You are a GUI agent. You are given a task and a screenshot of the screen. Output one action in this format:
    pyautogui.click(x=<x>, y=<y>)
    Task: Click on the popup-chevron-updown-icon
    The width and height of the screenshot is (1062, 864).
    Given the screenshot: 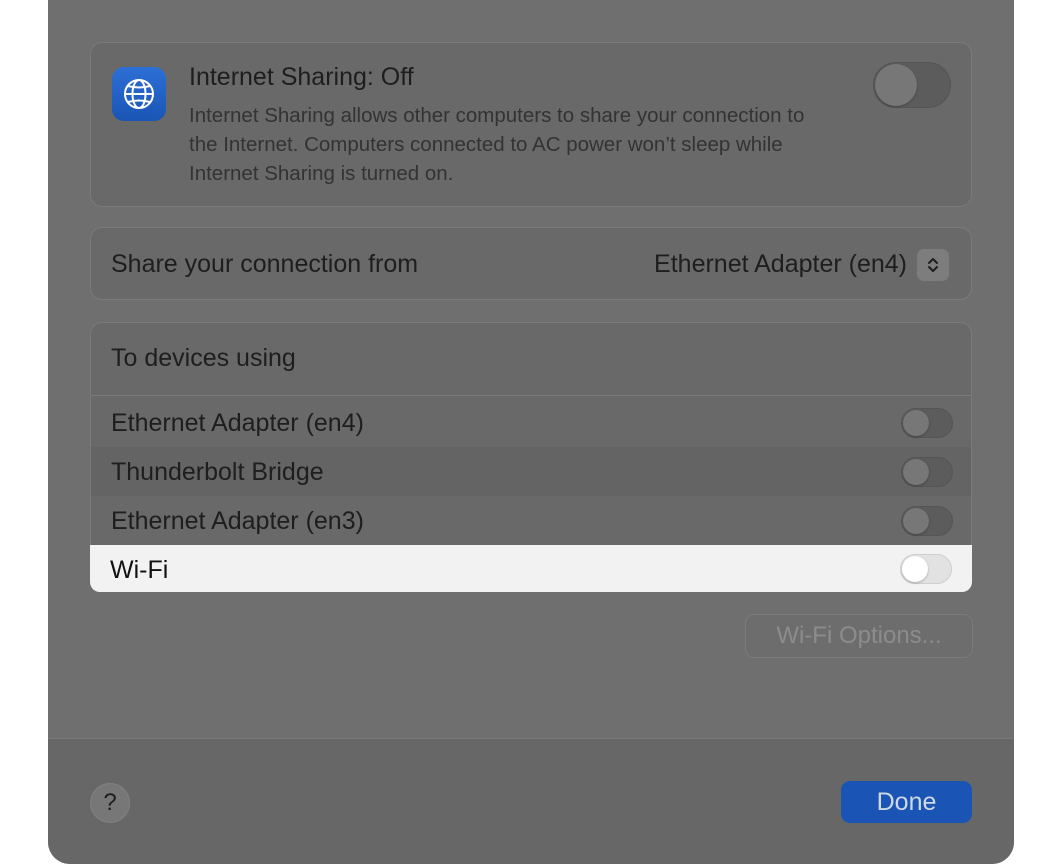 What is the action you would take?
    pyautogui.click(x=933, y=265)
    